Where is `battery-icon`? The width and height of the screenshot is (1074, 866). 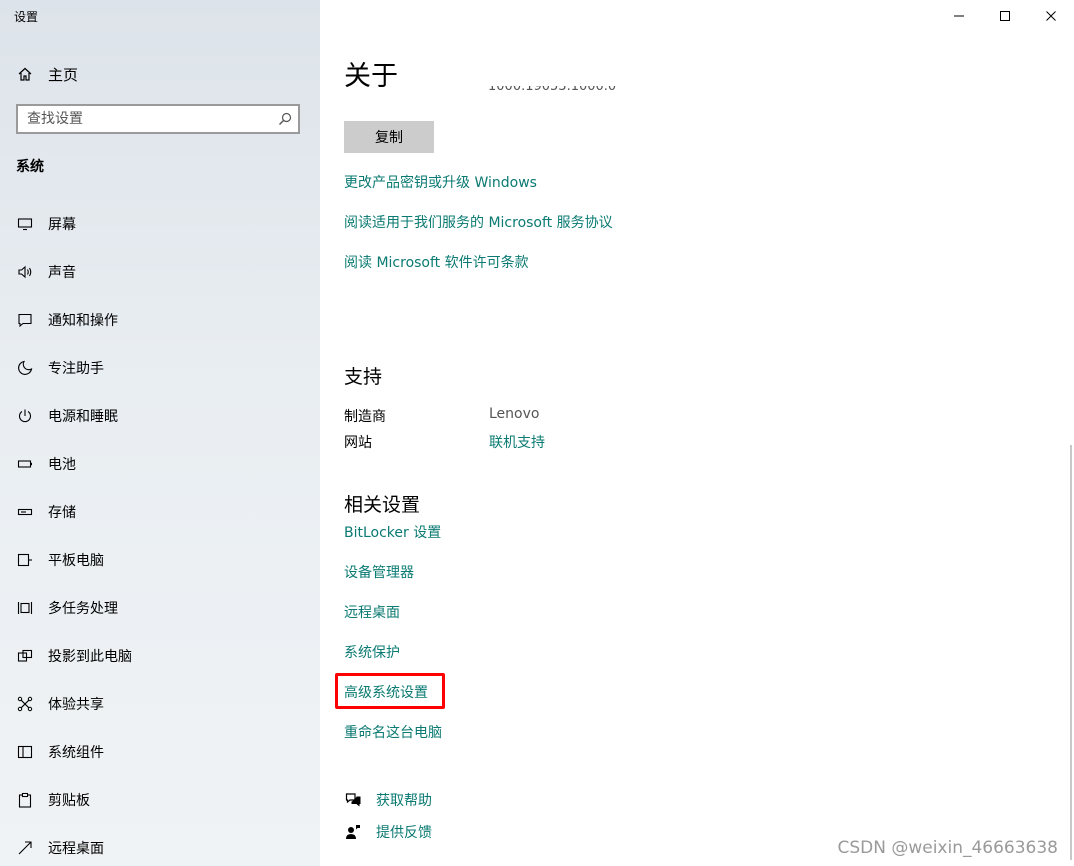 battery-icon is located at coordinates (25, 464).